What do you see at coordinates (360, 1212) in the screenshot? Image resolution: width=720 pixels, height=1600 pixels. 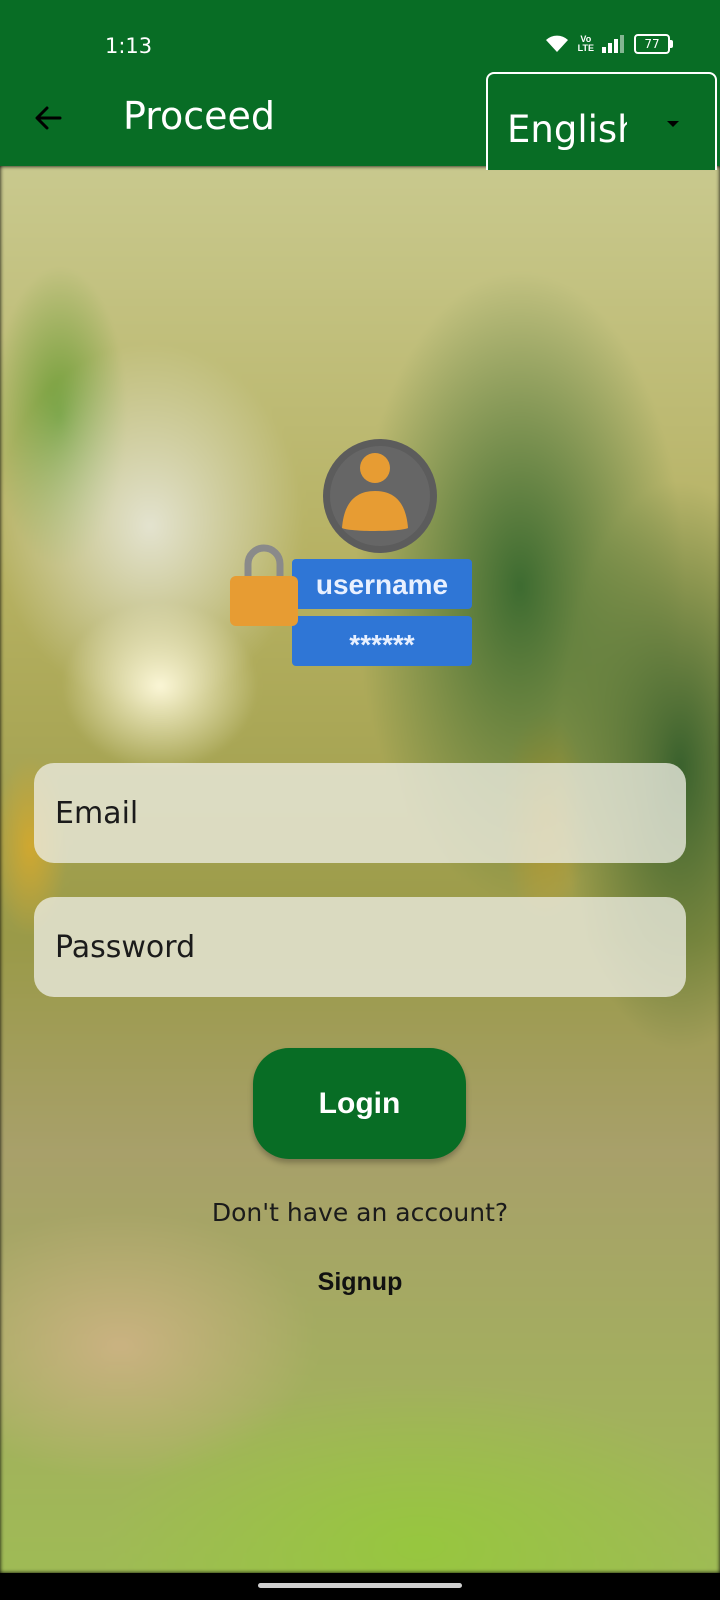 I see `no-account-text: Don't have an account?` at bounding box center [360, 1212].